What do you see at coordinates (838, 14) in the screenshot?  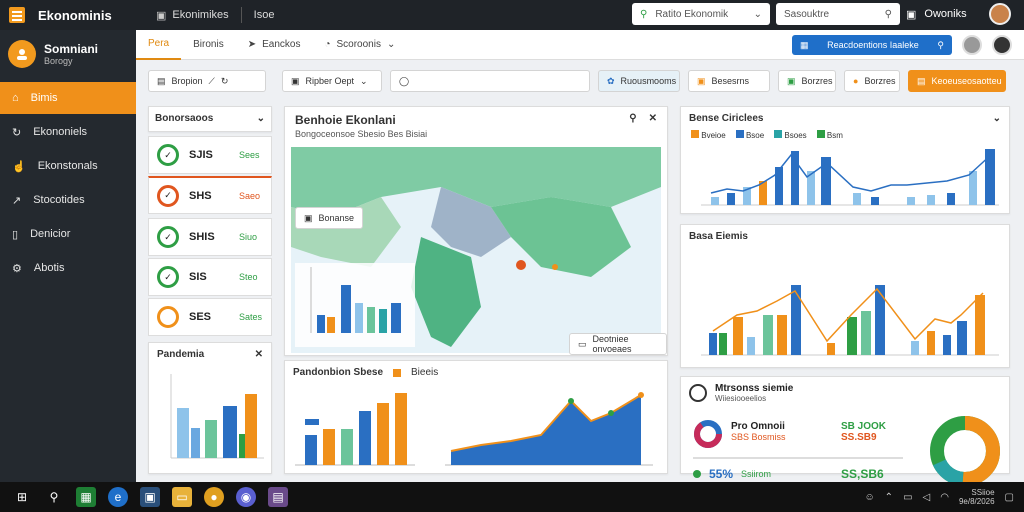 I see `search-input: Sasouktre ⚲` at bounding box center [838, 14].